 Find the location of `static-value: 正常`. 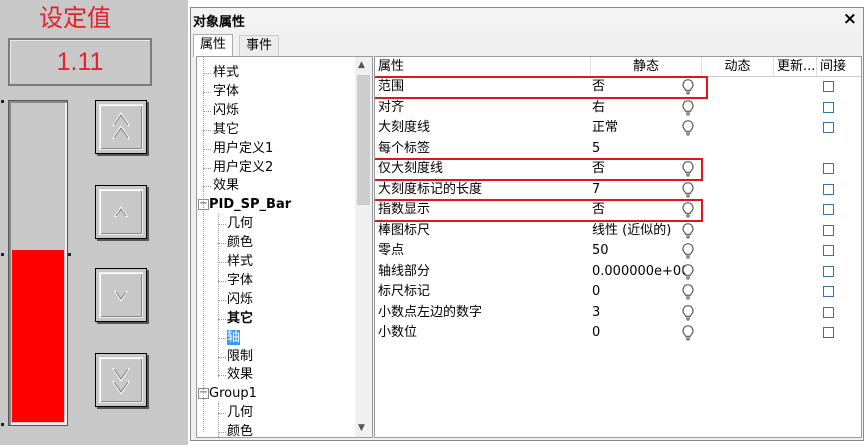

static-value: 正常 is located at coordinates (631, 128).